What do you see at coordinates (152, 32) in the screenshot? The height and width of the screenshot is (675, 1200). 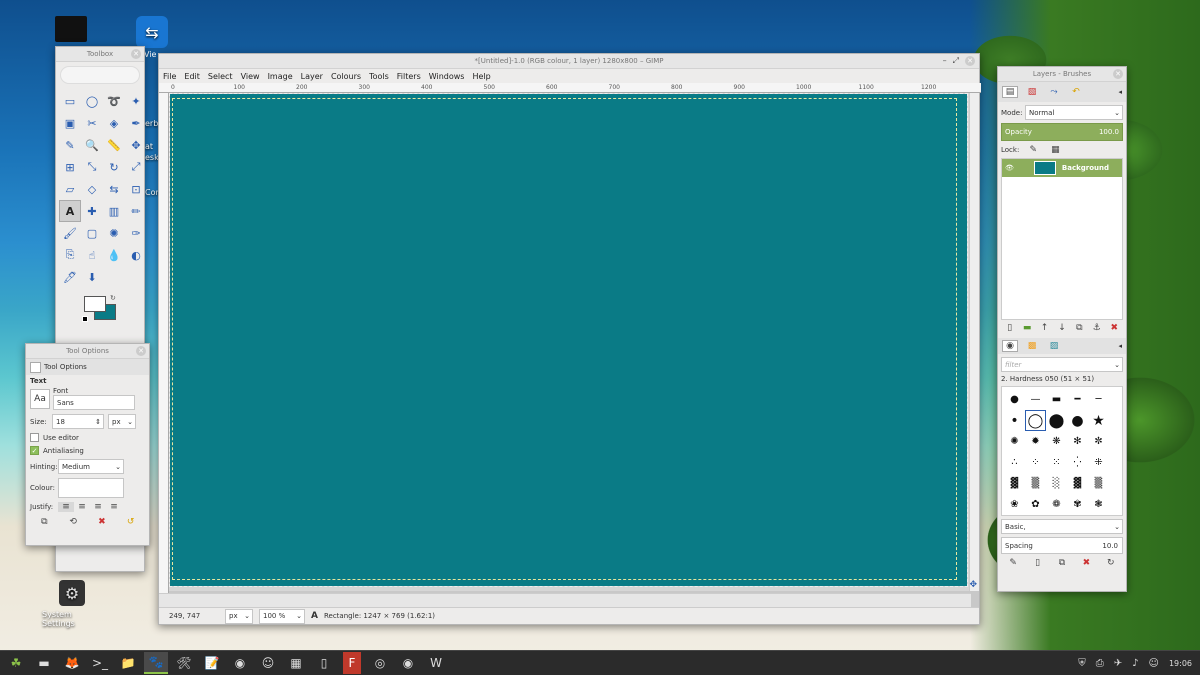 I see `desktop-icon-teamviewer: ⇆` at bounding box center [152, 32].